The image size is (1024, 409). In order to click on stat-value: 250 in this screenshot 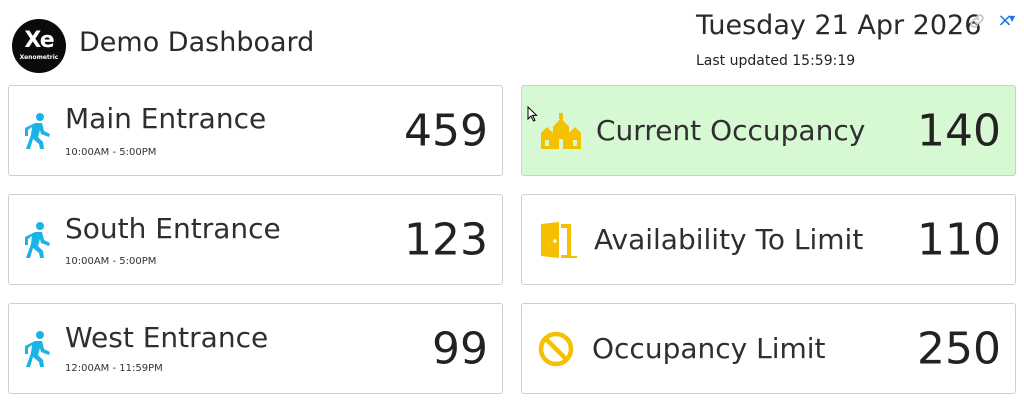, I will do `click(959, 348)`.